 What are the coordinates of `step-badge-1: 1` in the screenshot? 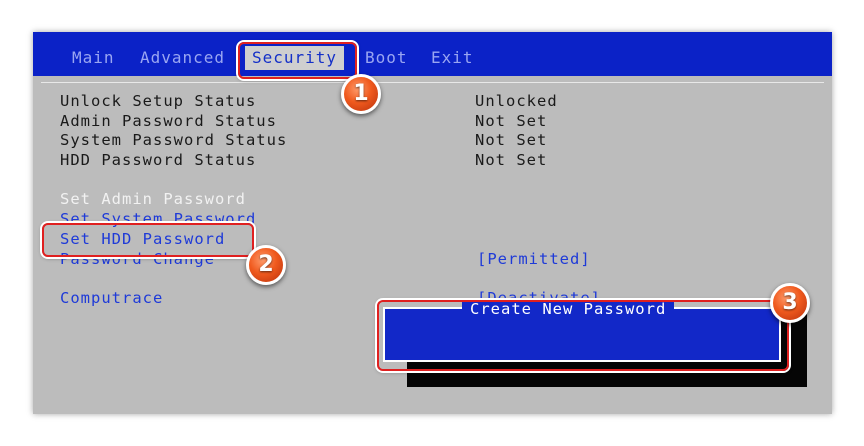 It's located at (361, 94).